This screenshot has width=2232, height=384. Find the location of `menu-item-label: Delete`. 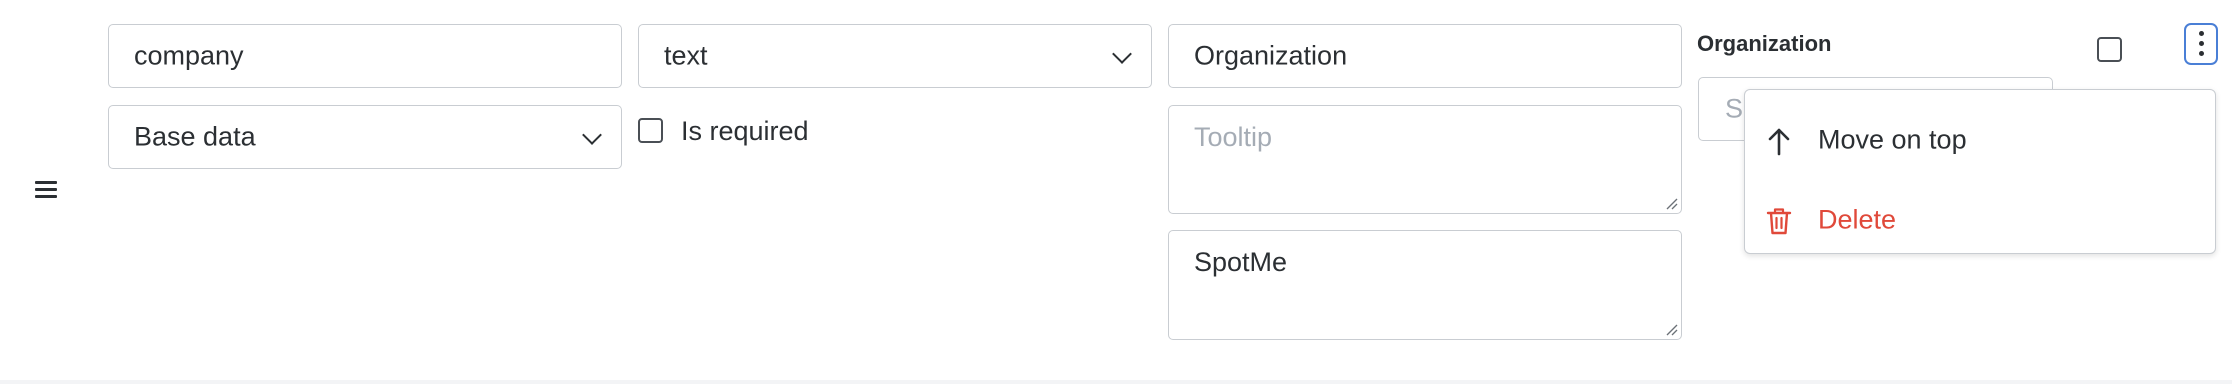

menu-item-label: Delete is located at coordinates (1857, 219).